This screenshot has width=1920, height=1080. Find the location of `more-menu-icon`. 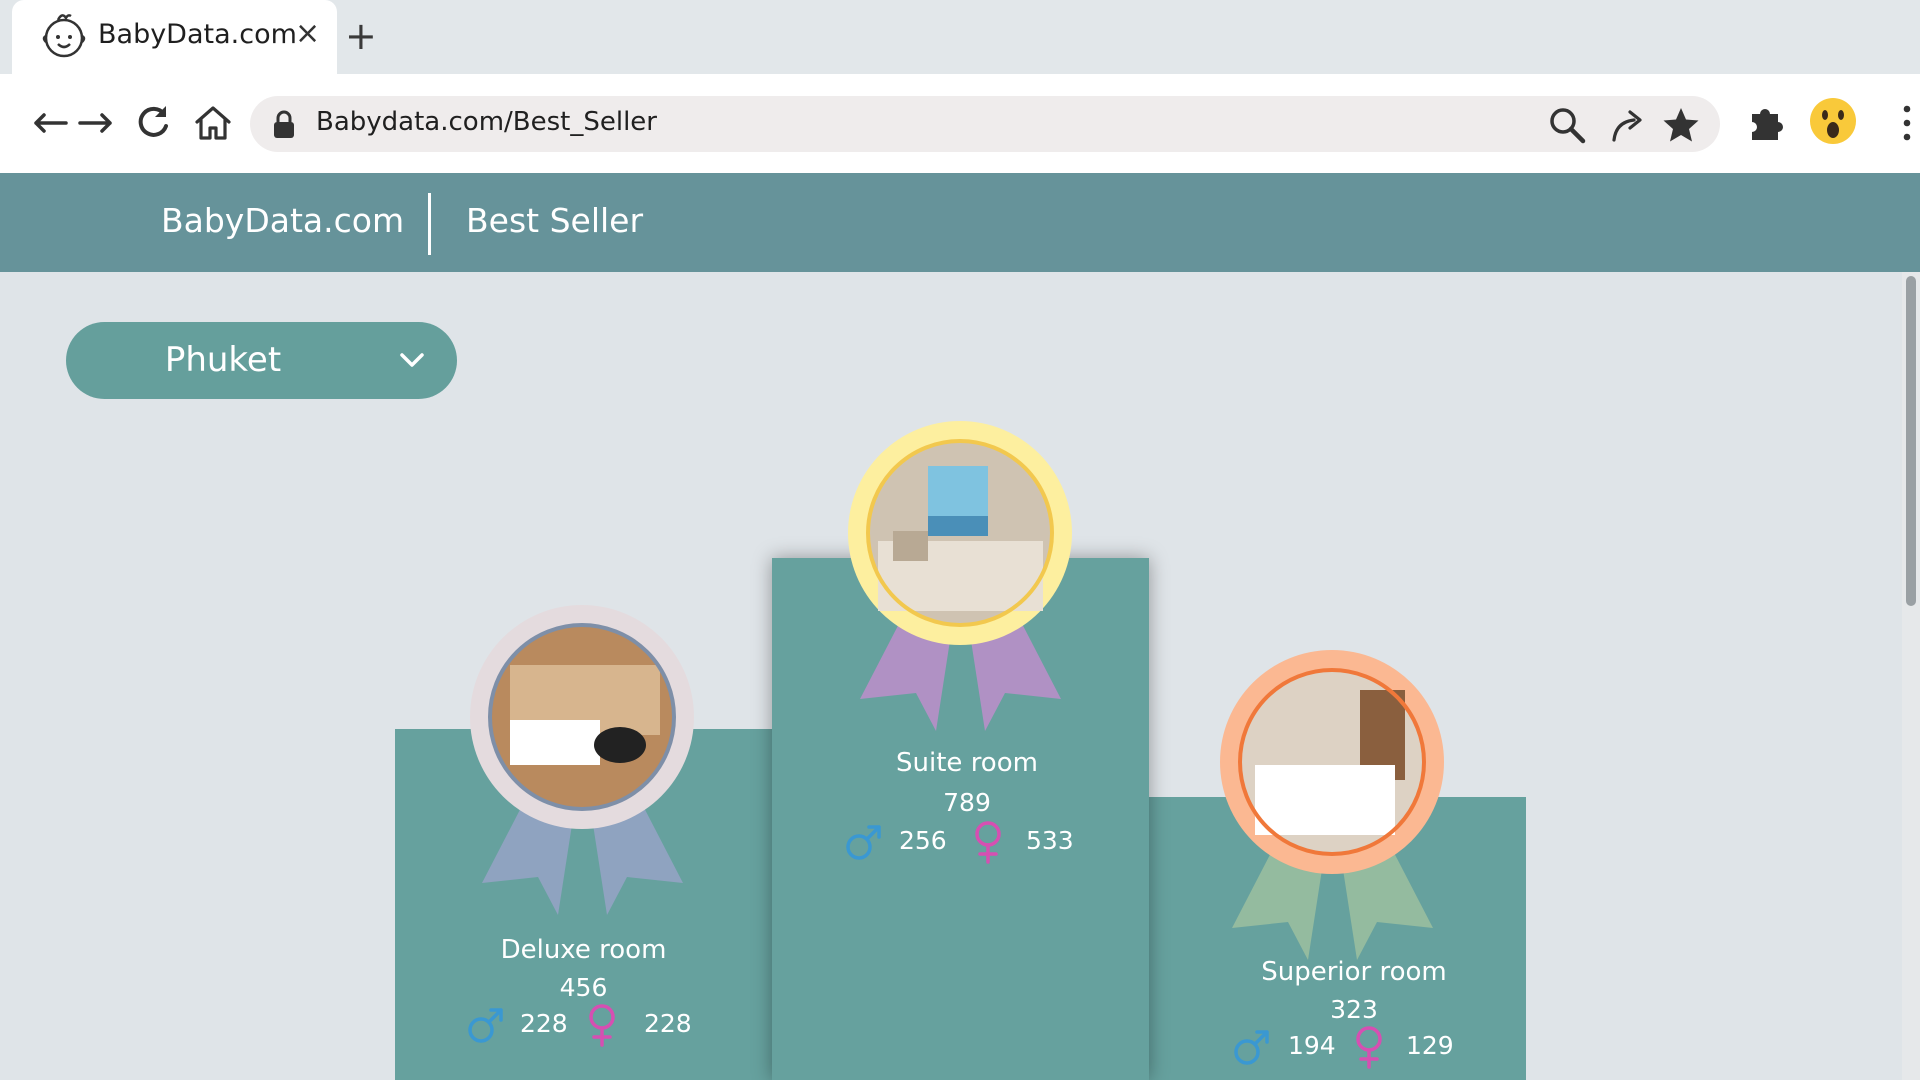

more-menu-icon is located at coordinates (1902, 123).